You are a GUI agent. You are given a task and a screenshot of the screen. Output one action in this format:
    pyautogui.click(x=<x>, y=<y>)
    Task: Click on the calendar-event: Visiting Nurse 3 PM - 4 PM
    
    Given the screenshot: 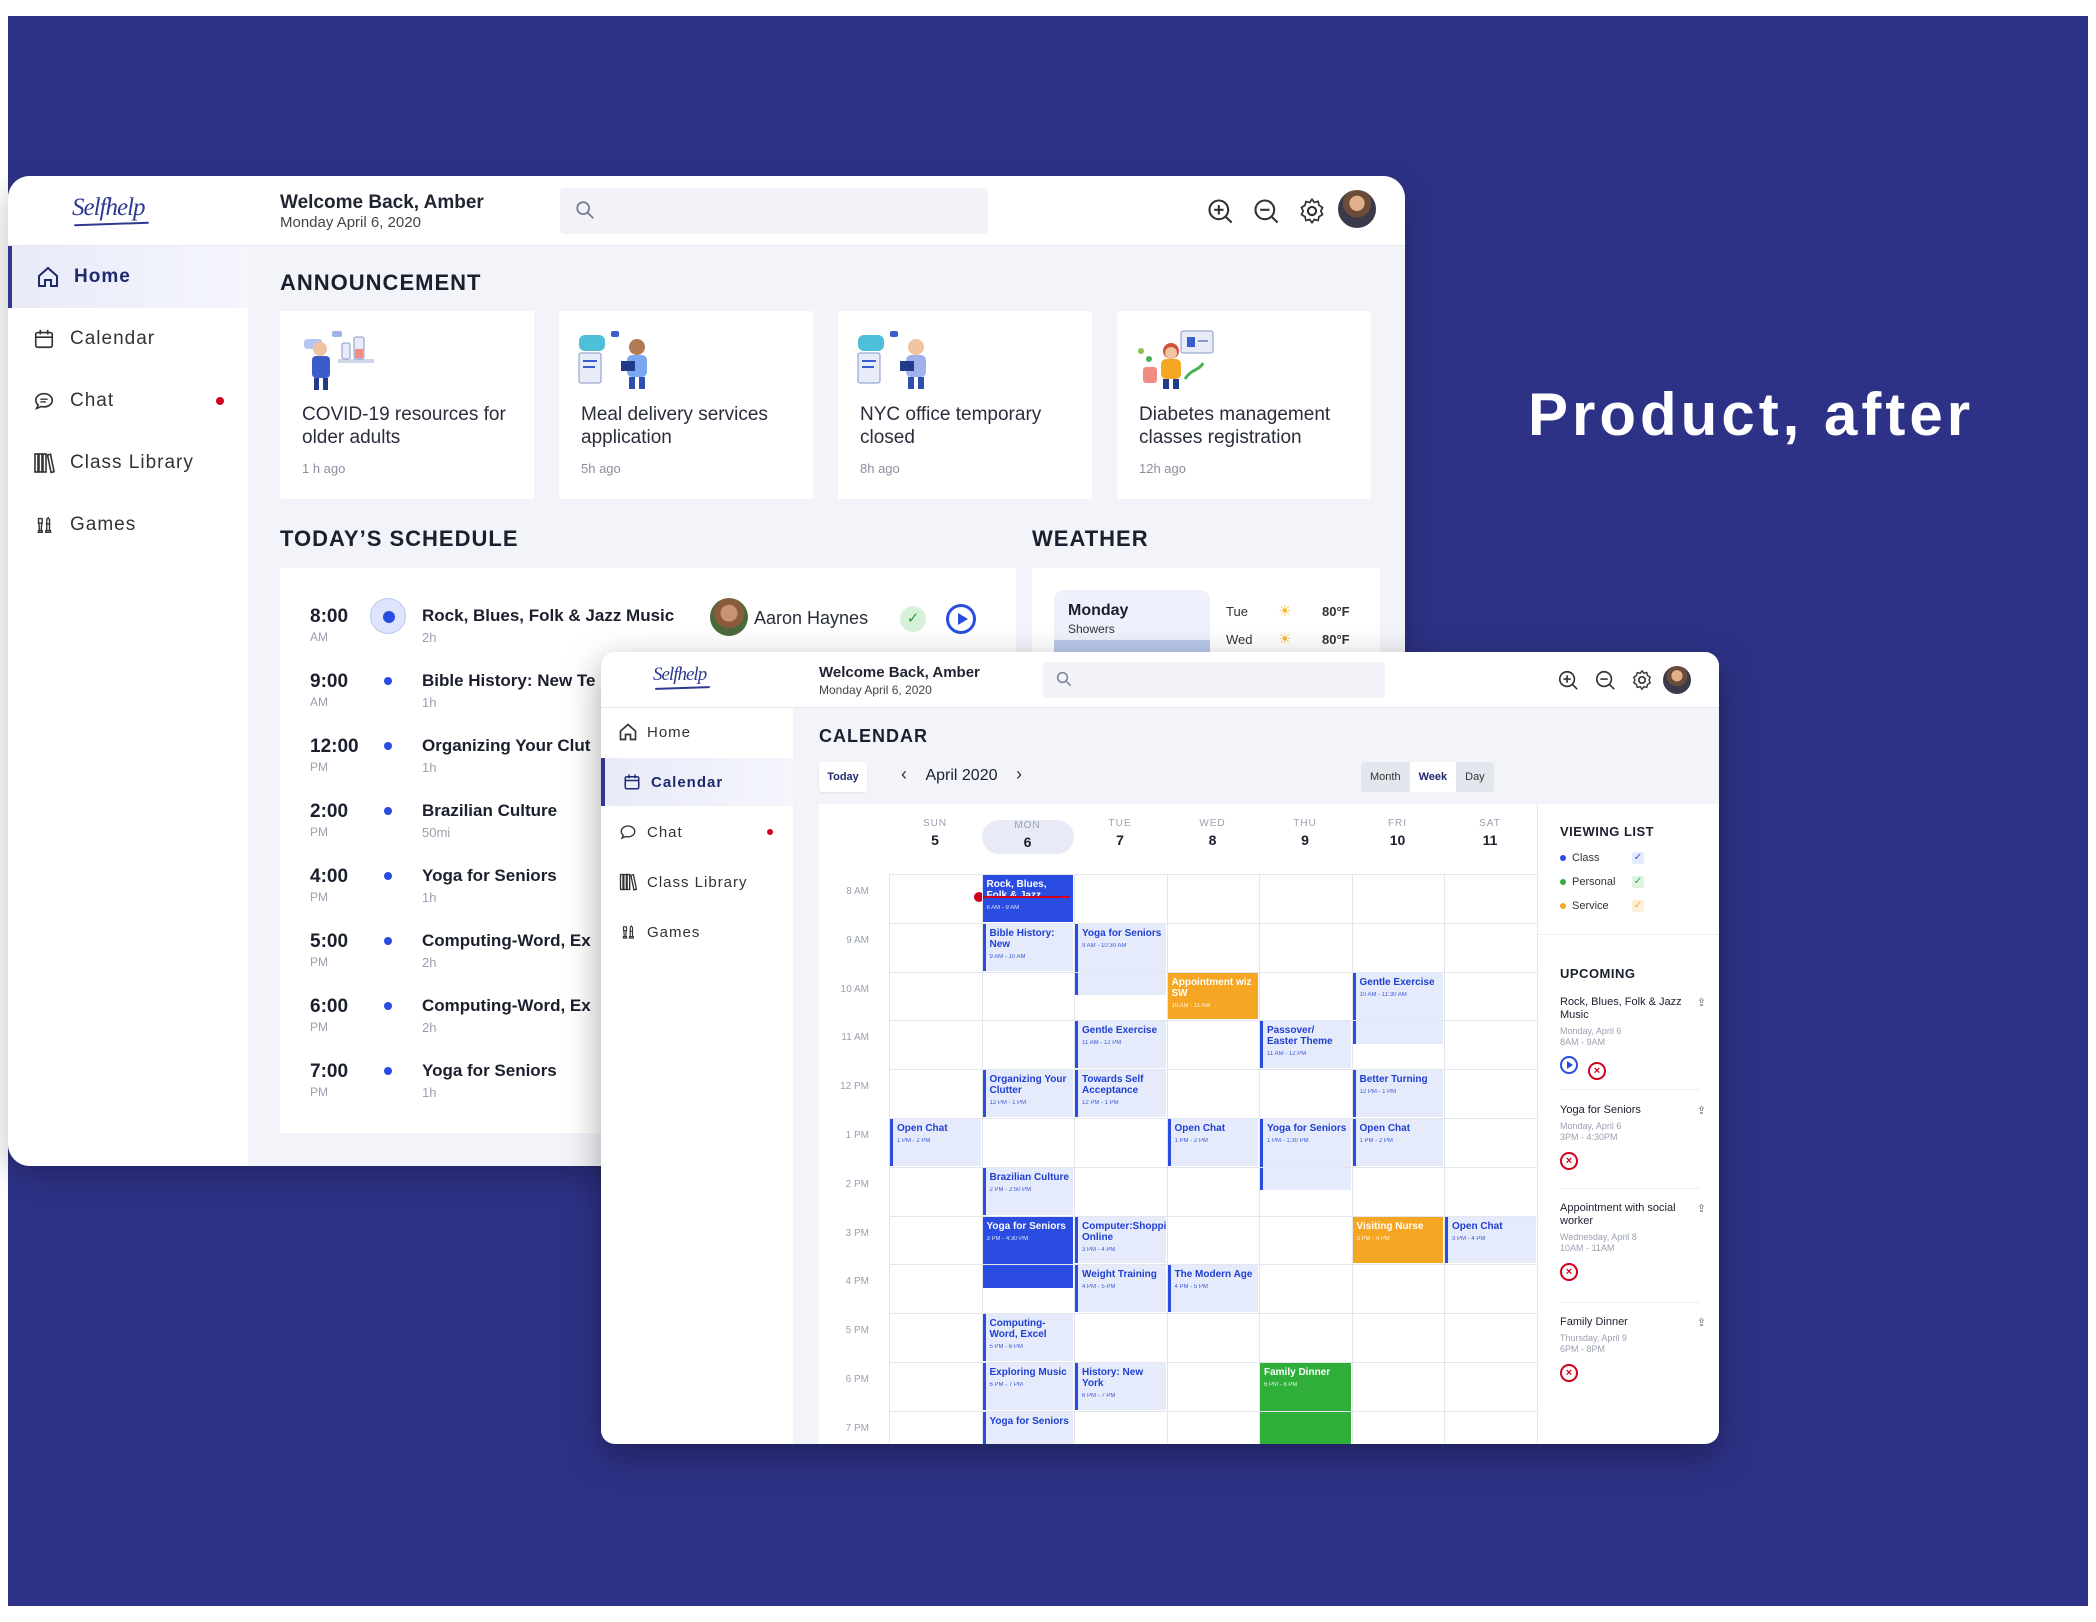 What is the action you would take?
    pyautogui.click(x=1397, y=1240)
    